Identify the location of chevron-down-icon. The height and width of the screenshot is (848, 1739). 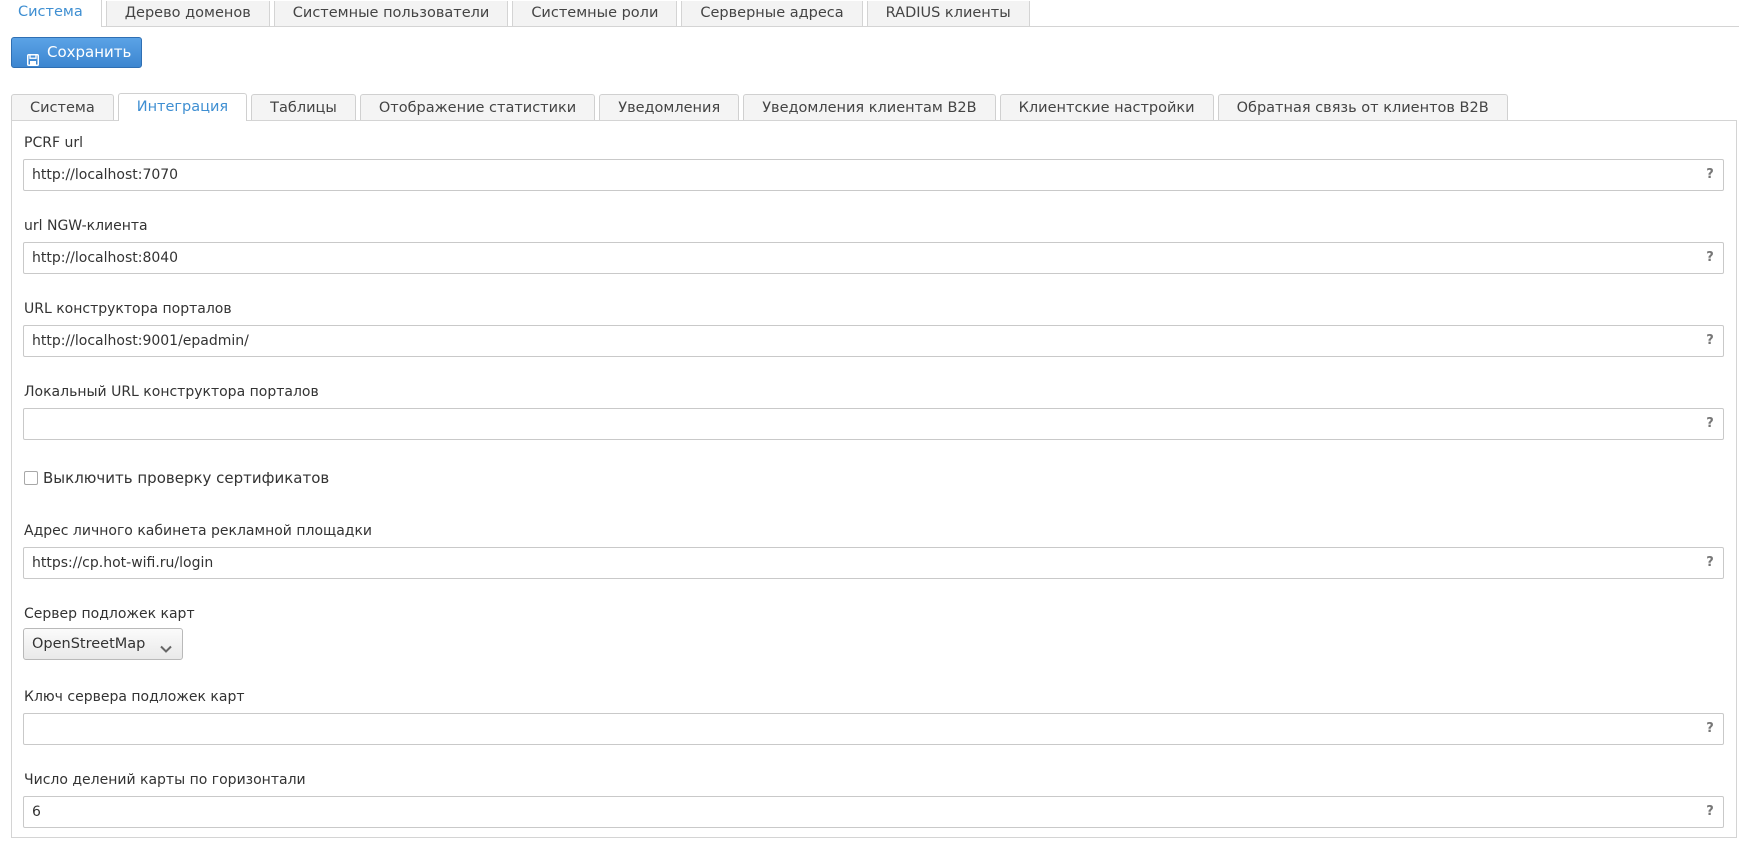
(166, 646).